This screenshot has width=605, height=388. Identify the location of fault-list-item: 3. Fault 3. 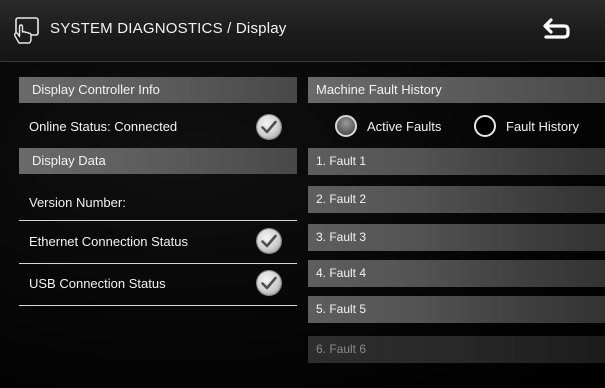
(456, 237).